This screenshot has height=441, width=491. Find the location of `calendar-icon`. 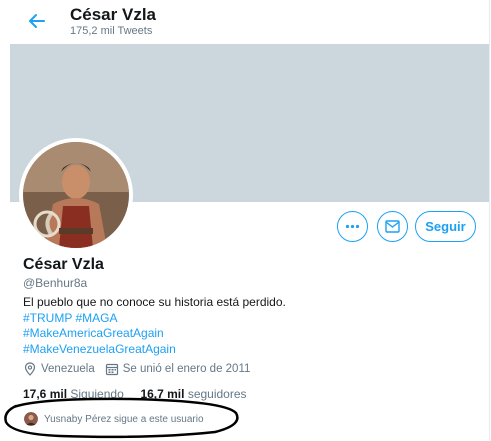

calendar-icon is located at coordinates (111, 369).